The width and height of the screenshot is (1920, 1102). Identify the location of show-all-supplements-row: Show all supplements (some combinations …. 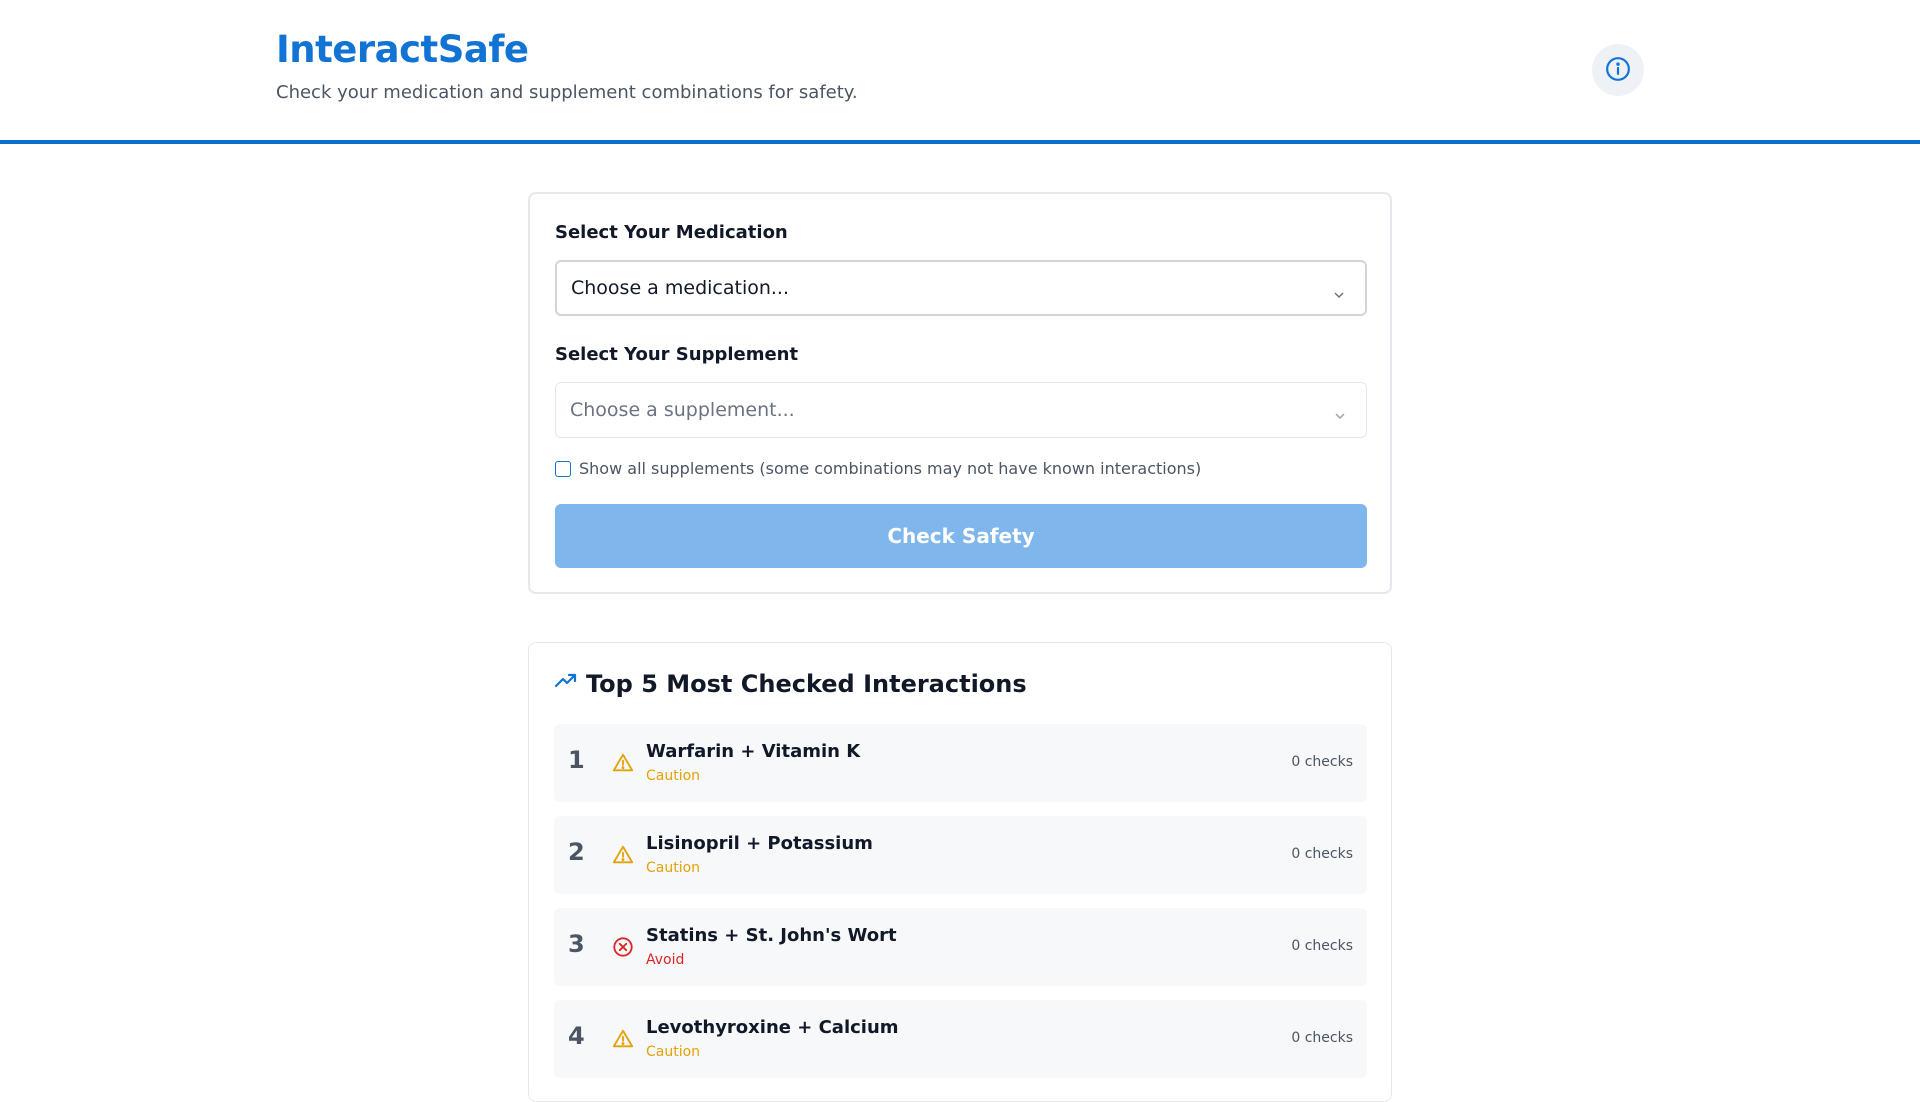
(878, 468).